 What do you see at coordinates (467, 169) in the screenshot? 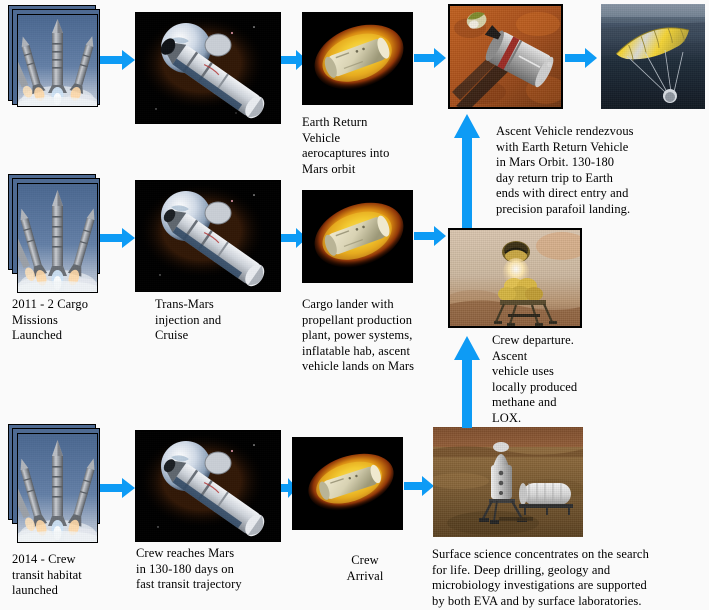
I see `arrow-ascent-to-orbit` at bounding box center [467, 169].